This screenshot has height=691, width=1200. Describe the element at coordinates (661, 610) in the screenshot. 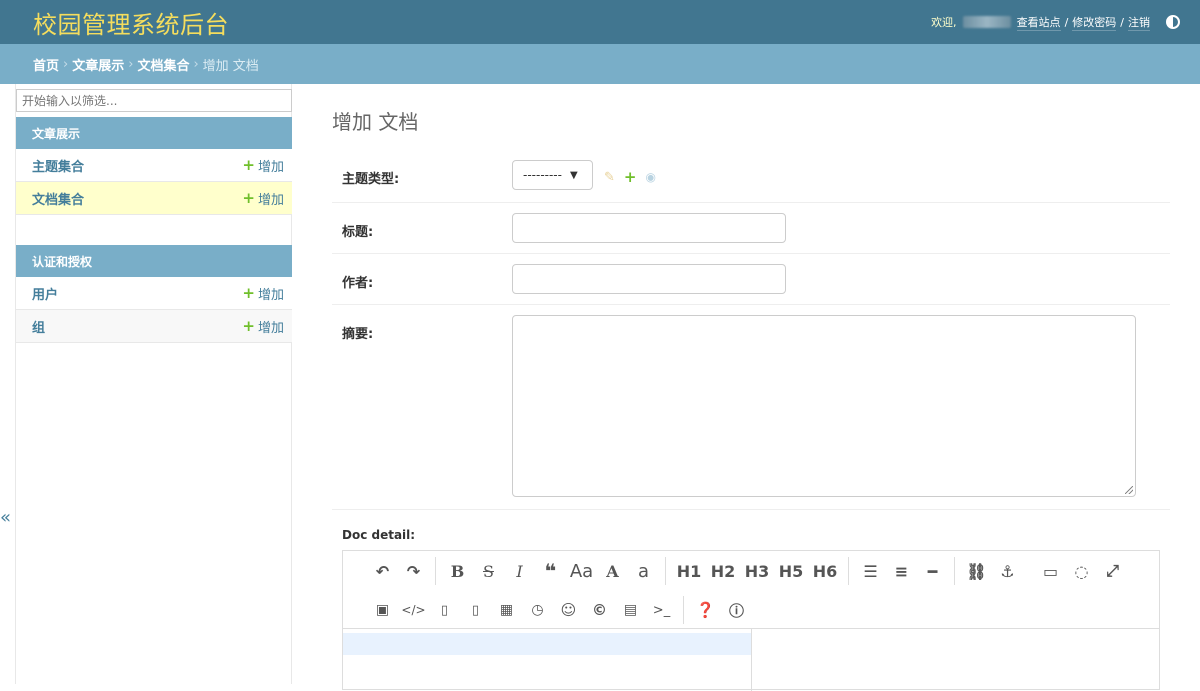

I see `terminal-icon: >_` at that location.